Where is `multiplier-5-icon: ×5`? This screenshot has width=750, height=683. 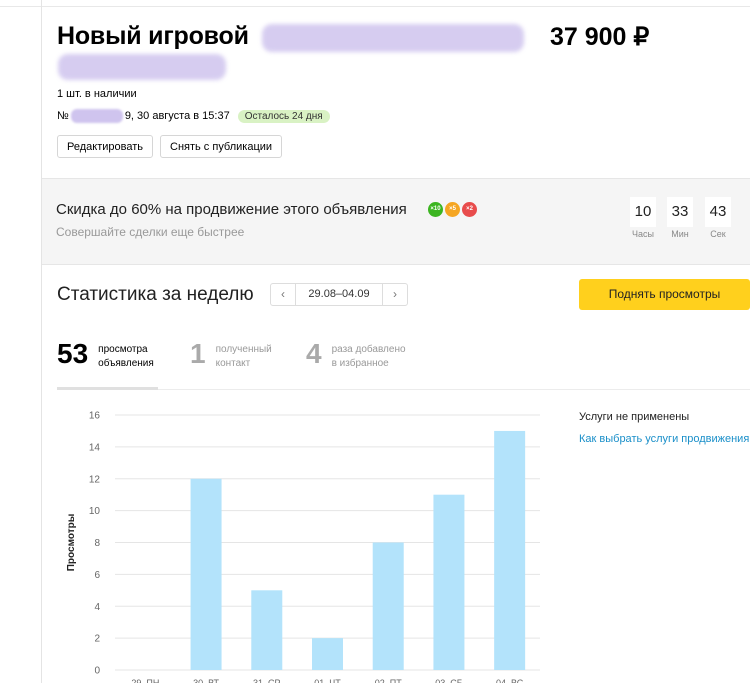 multiplier-5-icon: ×5 is located at coordinates (452, 209).